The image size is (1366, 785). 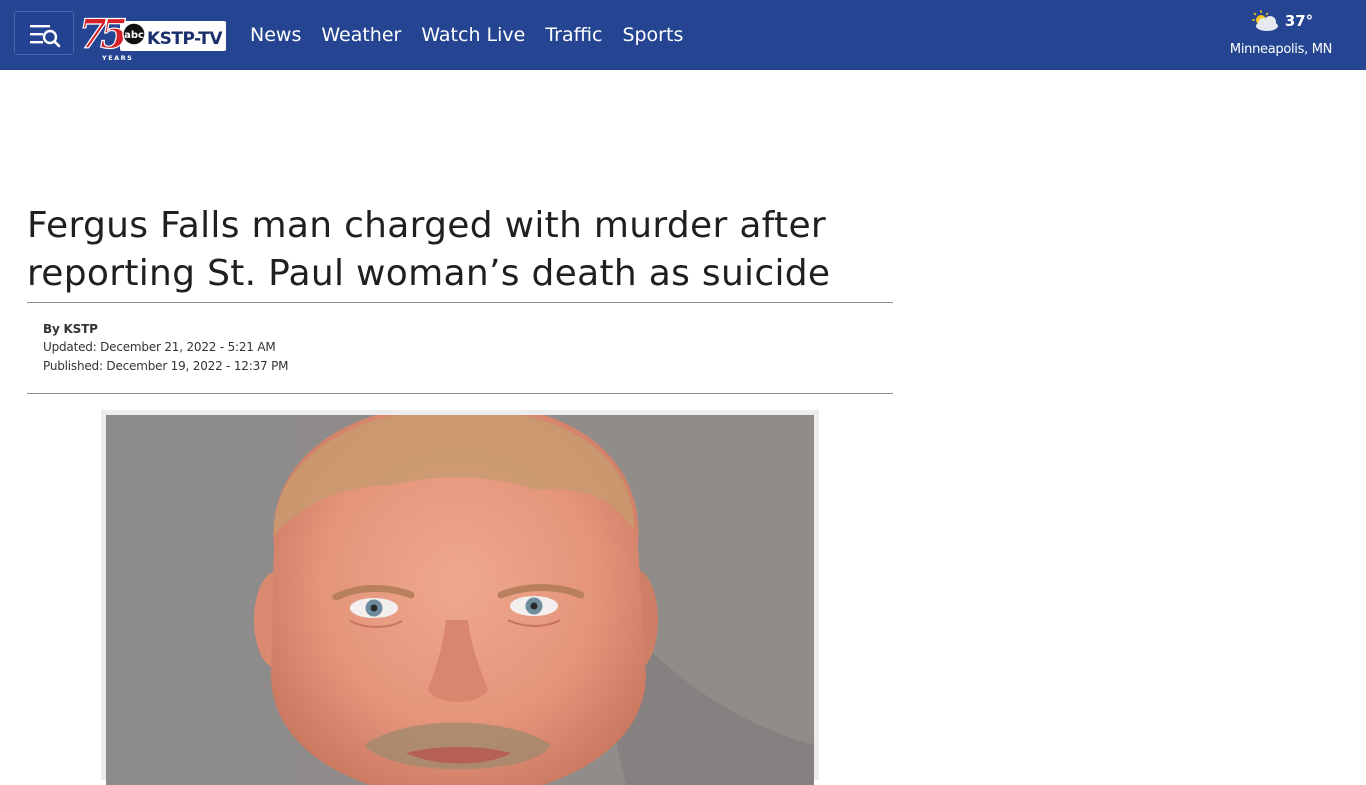 What do you see at coordinates (1299, 21) in the screenshot?
I see `weather-temperature: 37°` at bounding box center [1299, 21].